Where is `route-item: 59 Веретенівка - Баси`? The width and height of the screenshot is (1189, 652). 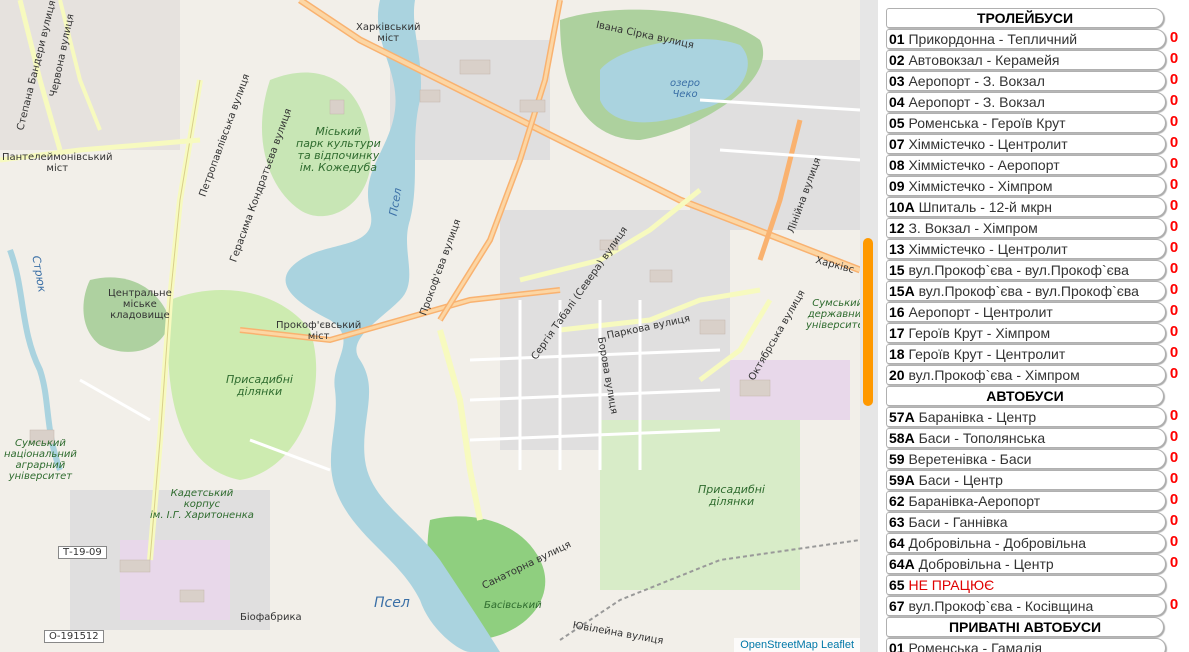
route-item: 59 Веретенівка - Баси is located at coordinates (1026, 459).